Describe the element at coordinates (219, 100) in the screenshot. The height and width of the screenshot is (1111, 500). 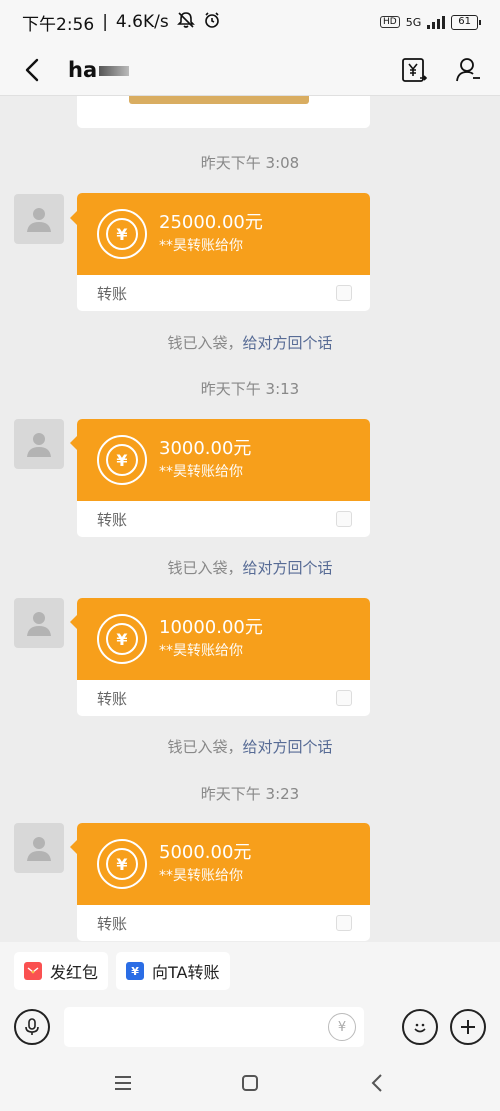
I see `previous-bubble-decoration` at that location.